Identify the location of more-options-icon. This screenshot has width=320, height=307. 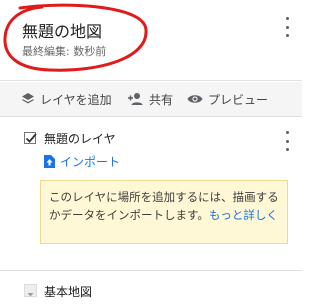
(287, 25).